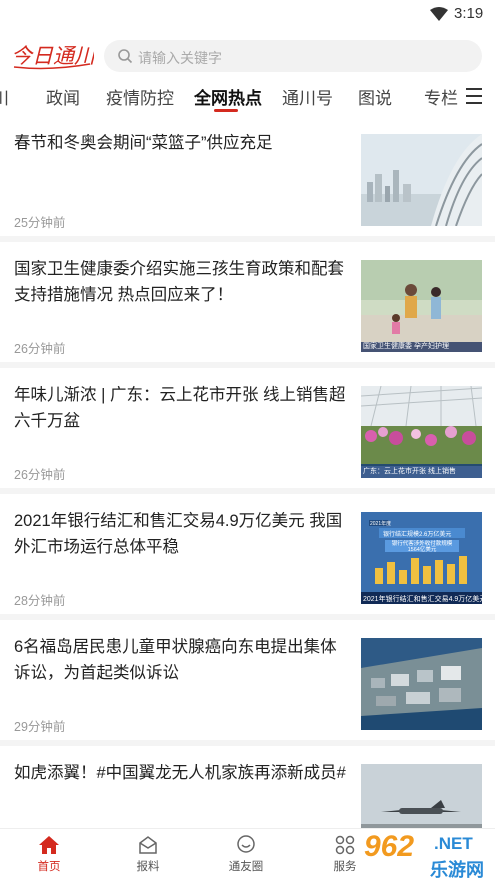  I want to click on nav-report-label: 报料, so click(148, 867).